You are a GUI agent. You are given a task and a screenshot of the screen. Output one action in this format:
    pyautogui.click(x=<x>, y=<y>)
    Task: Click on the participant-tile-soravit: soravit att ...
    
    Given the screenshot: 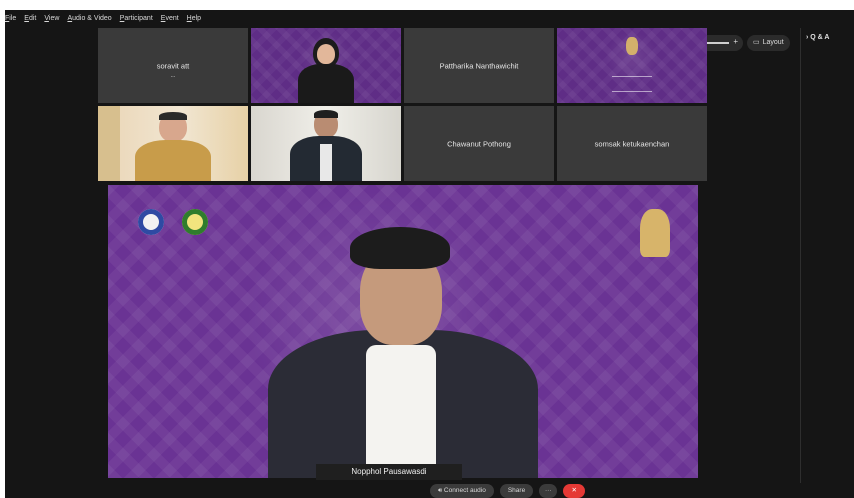 What is the action you would take?
    pyautogui.click(x=173, y=65)
    